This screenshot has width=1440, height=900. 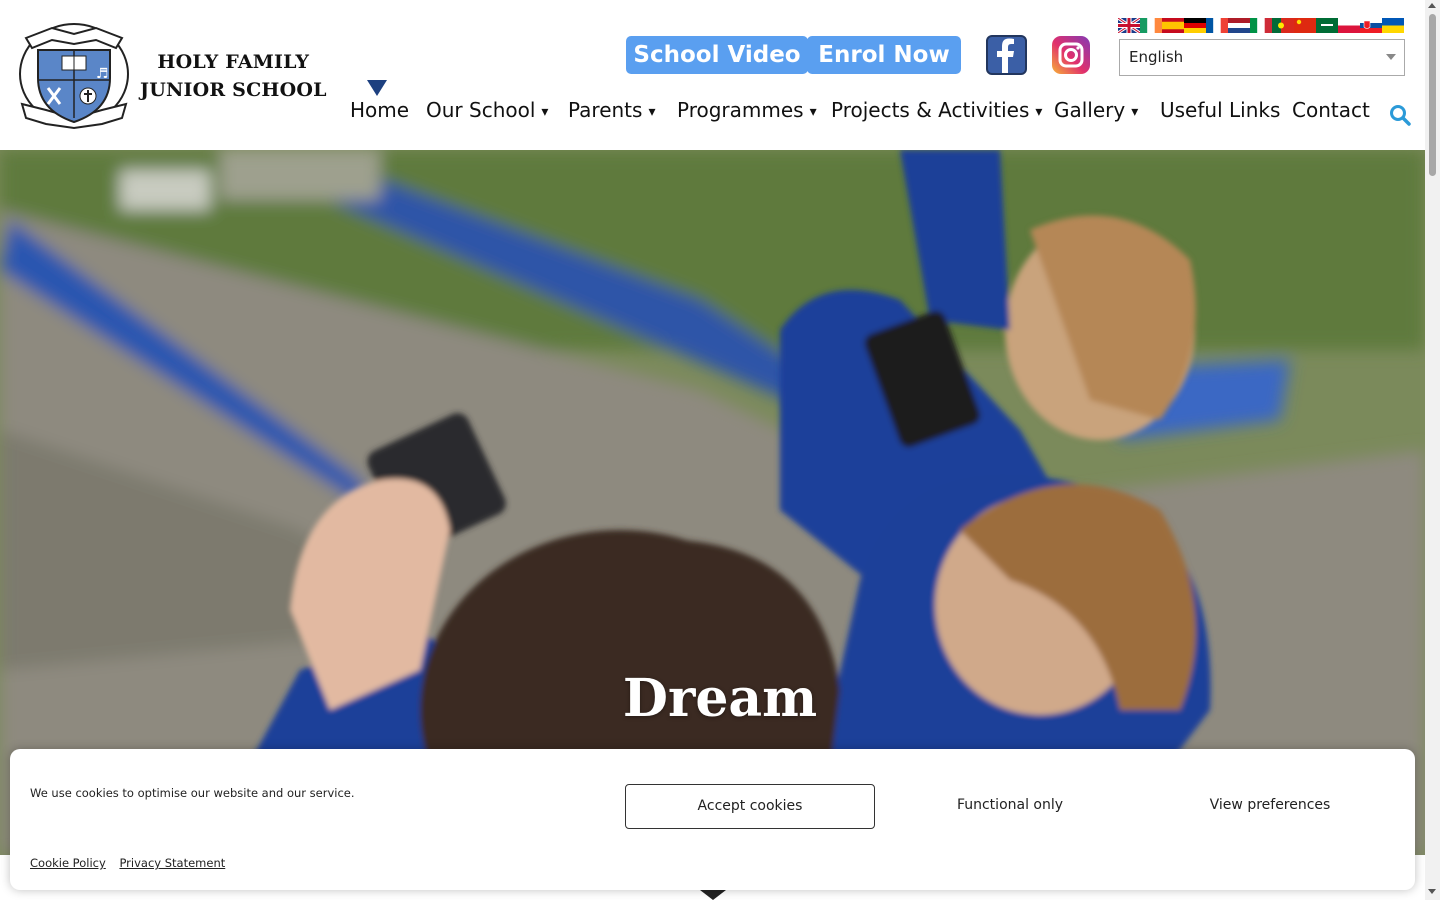 I want to click on nav-parents: Parents ▾, so click(x=611, y=110).